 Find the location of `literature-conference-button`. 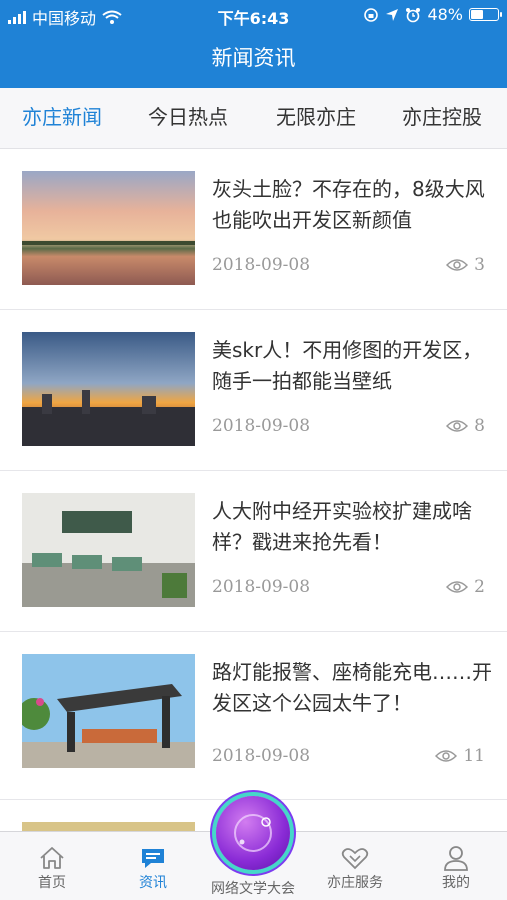

literature-conference-button is located at coordinates (253, 833).